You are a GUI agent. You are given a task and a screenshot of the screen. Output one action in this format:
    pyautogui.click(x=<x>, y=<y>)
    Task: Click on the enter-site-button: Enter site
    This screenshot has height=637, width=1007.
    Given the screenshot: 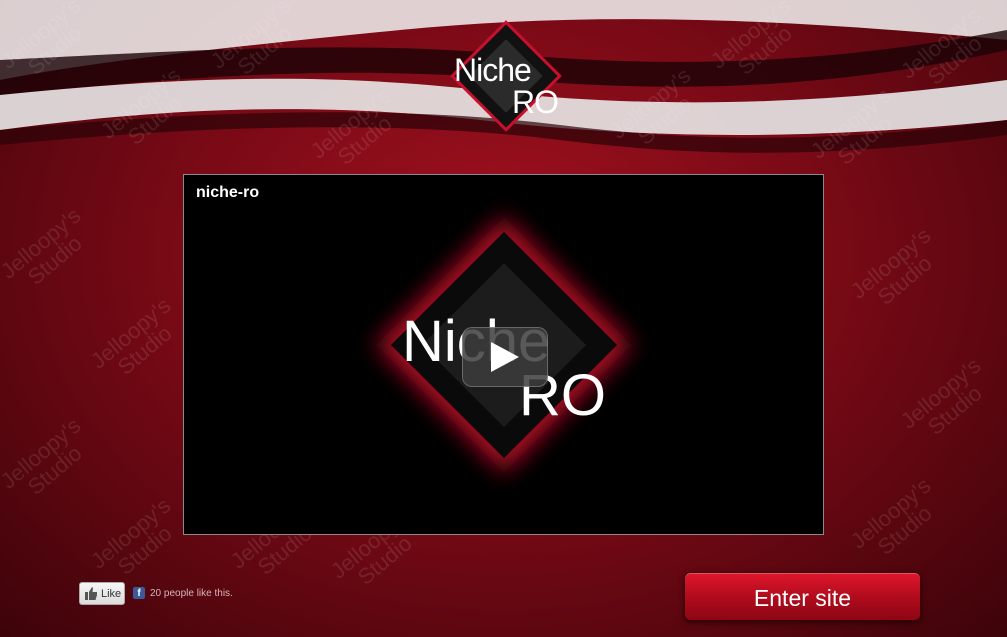 What is the action you would take?
    pyautogui.click(x=802, y=596)
    